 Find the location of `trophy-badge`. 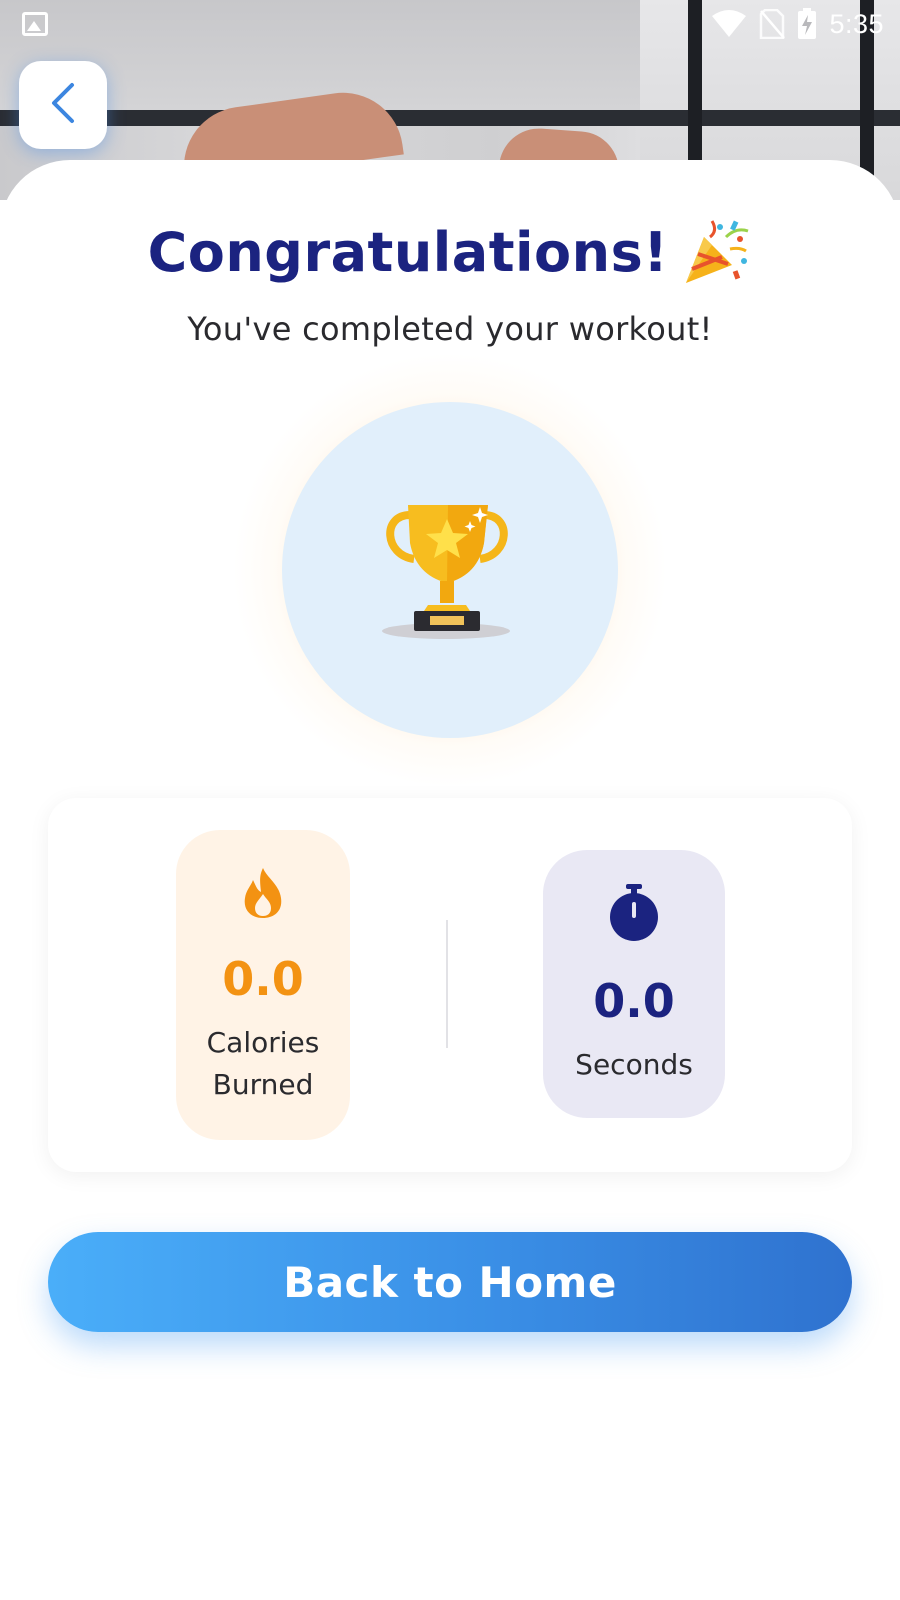

trophy-badge is located at coordinates (450, 570).